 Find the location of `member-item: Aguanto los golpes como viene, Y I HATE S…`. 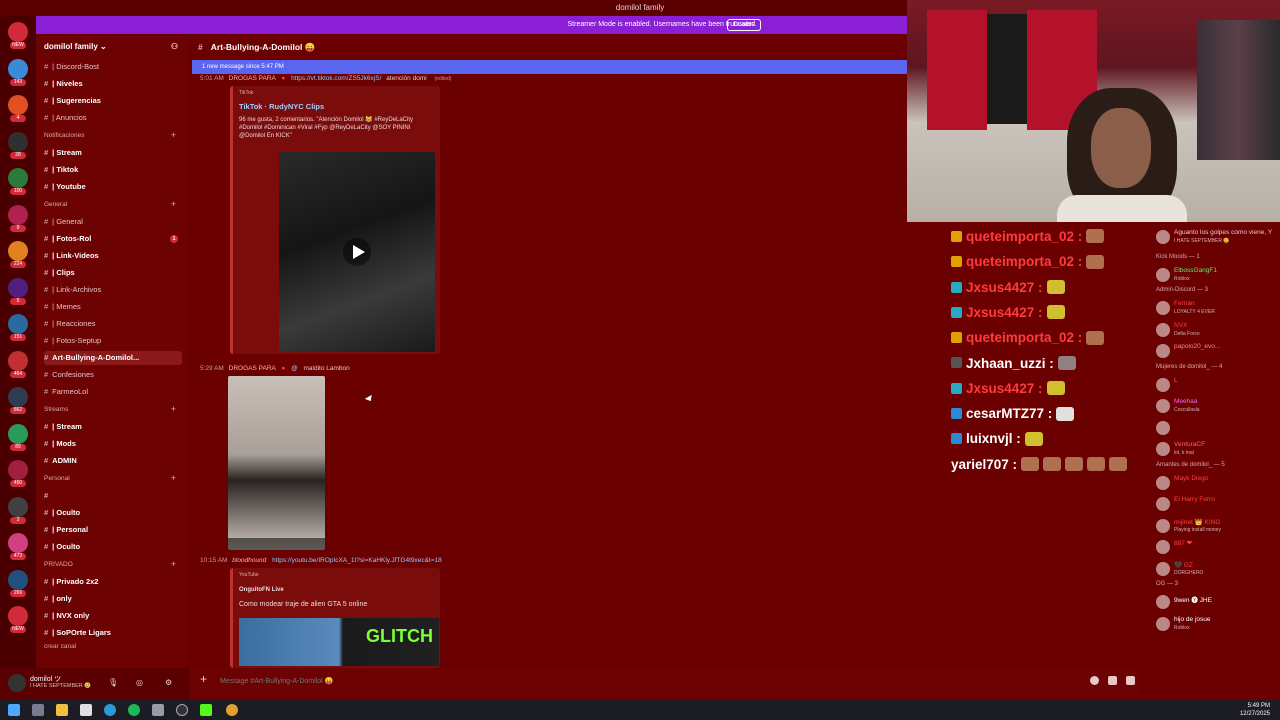

member-item: Aguanto los golpes como viene, Y I HATE S… is located at coordinates (1217, 238).